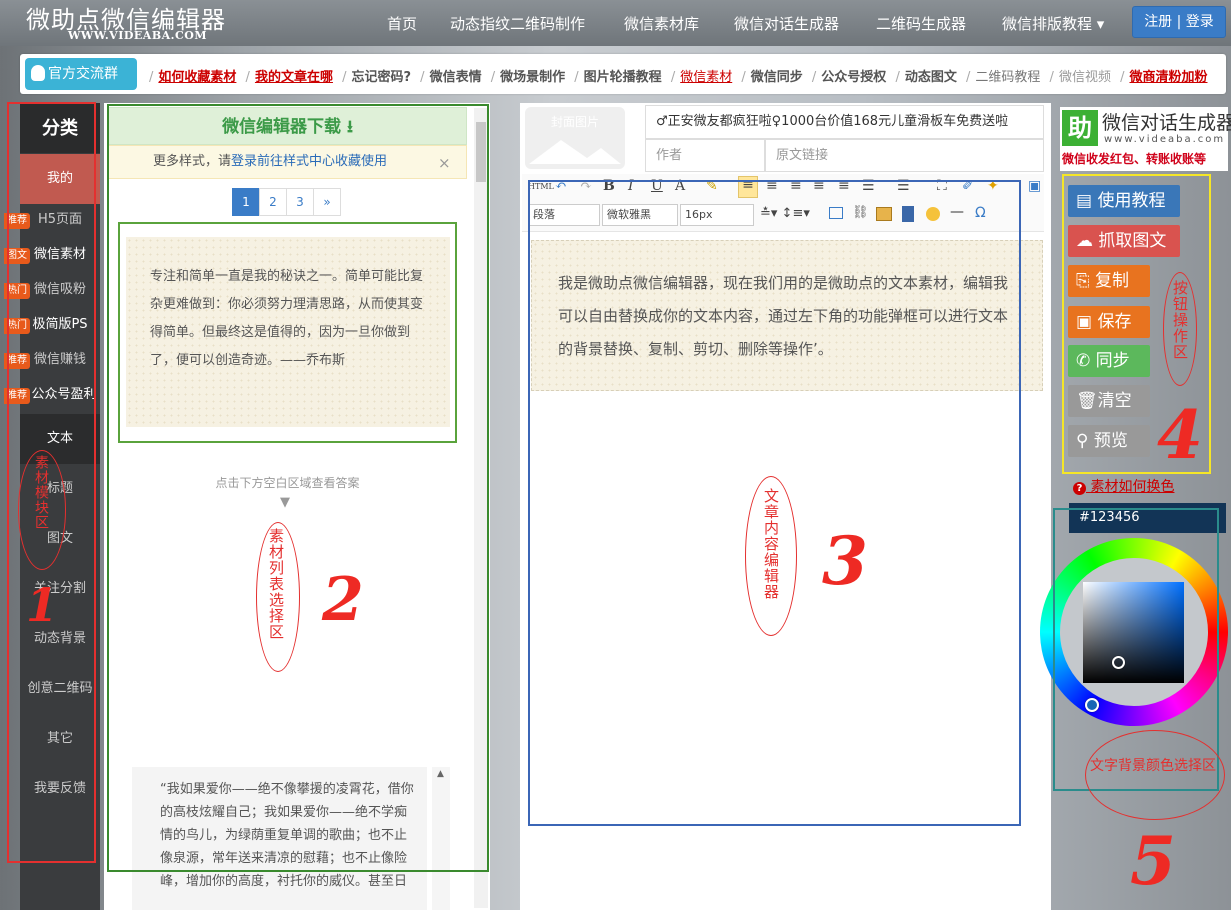 This screenshot has height=910, width=1231. Describe the element at coordinates (1079, 488) in the screenshot. I see `question-icon: ?` at that location.